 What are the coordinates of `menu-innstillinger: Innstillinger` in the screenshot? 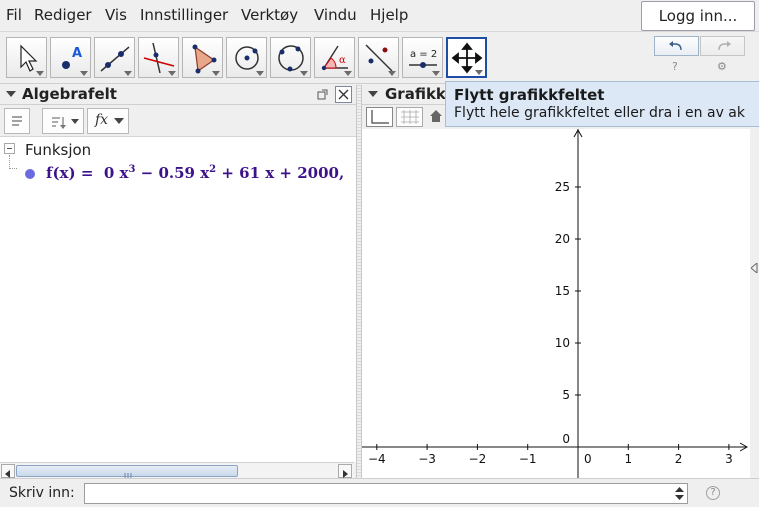 It's located at (184, 15).